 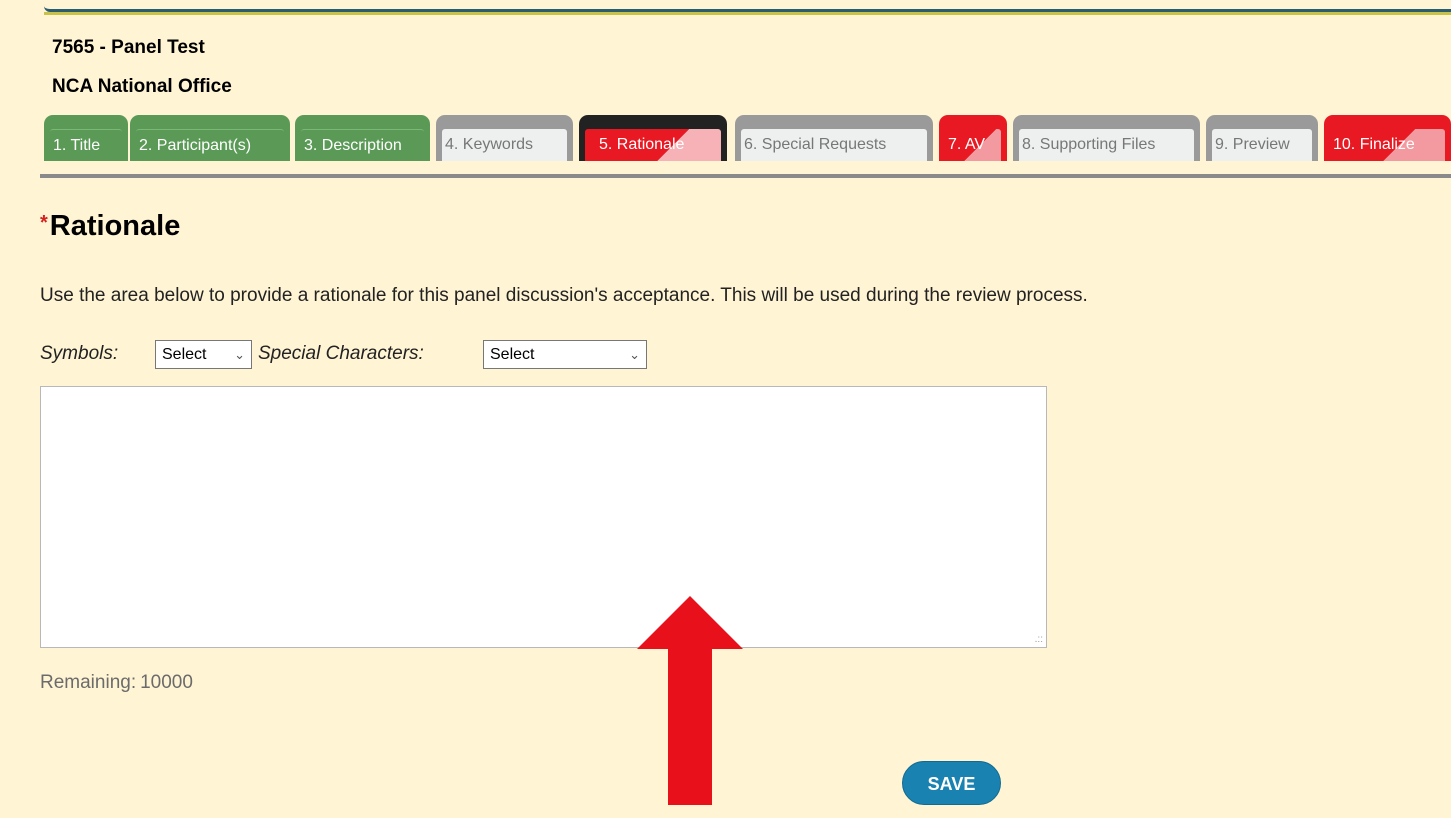 I want to click on remaining-count: 10000, so click(x=166, y=682).